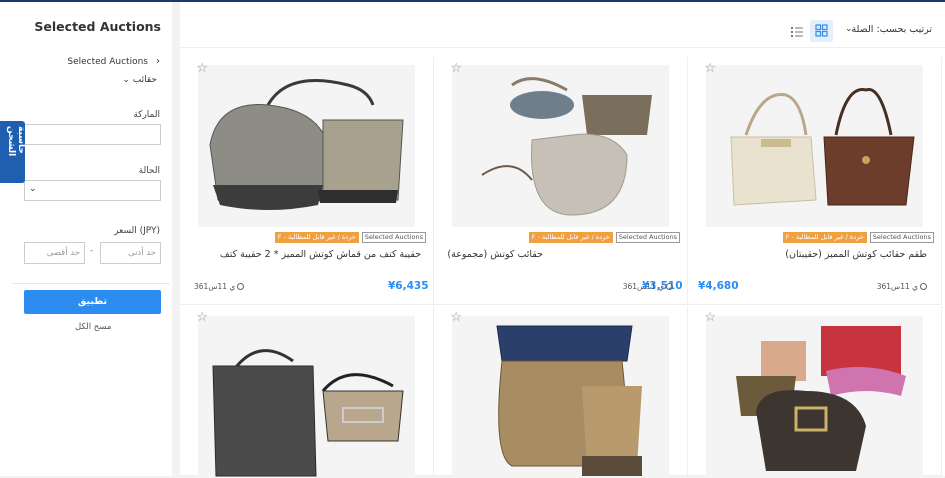  What do you see at coordinates (856, 254) in the screenshot?
I see `product-title: طقم حقائب كوتش المميز (حقيبتان)` at bounding box center [856, 254].